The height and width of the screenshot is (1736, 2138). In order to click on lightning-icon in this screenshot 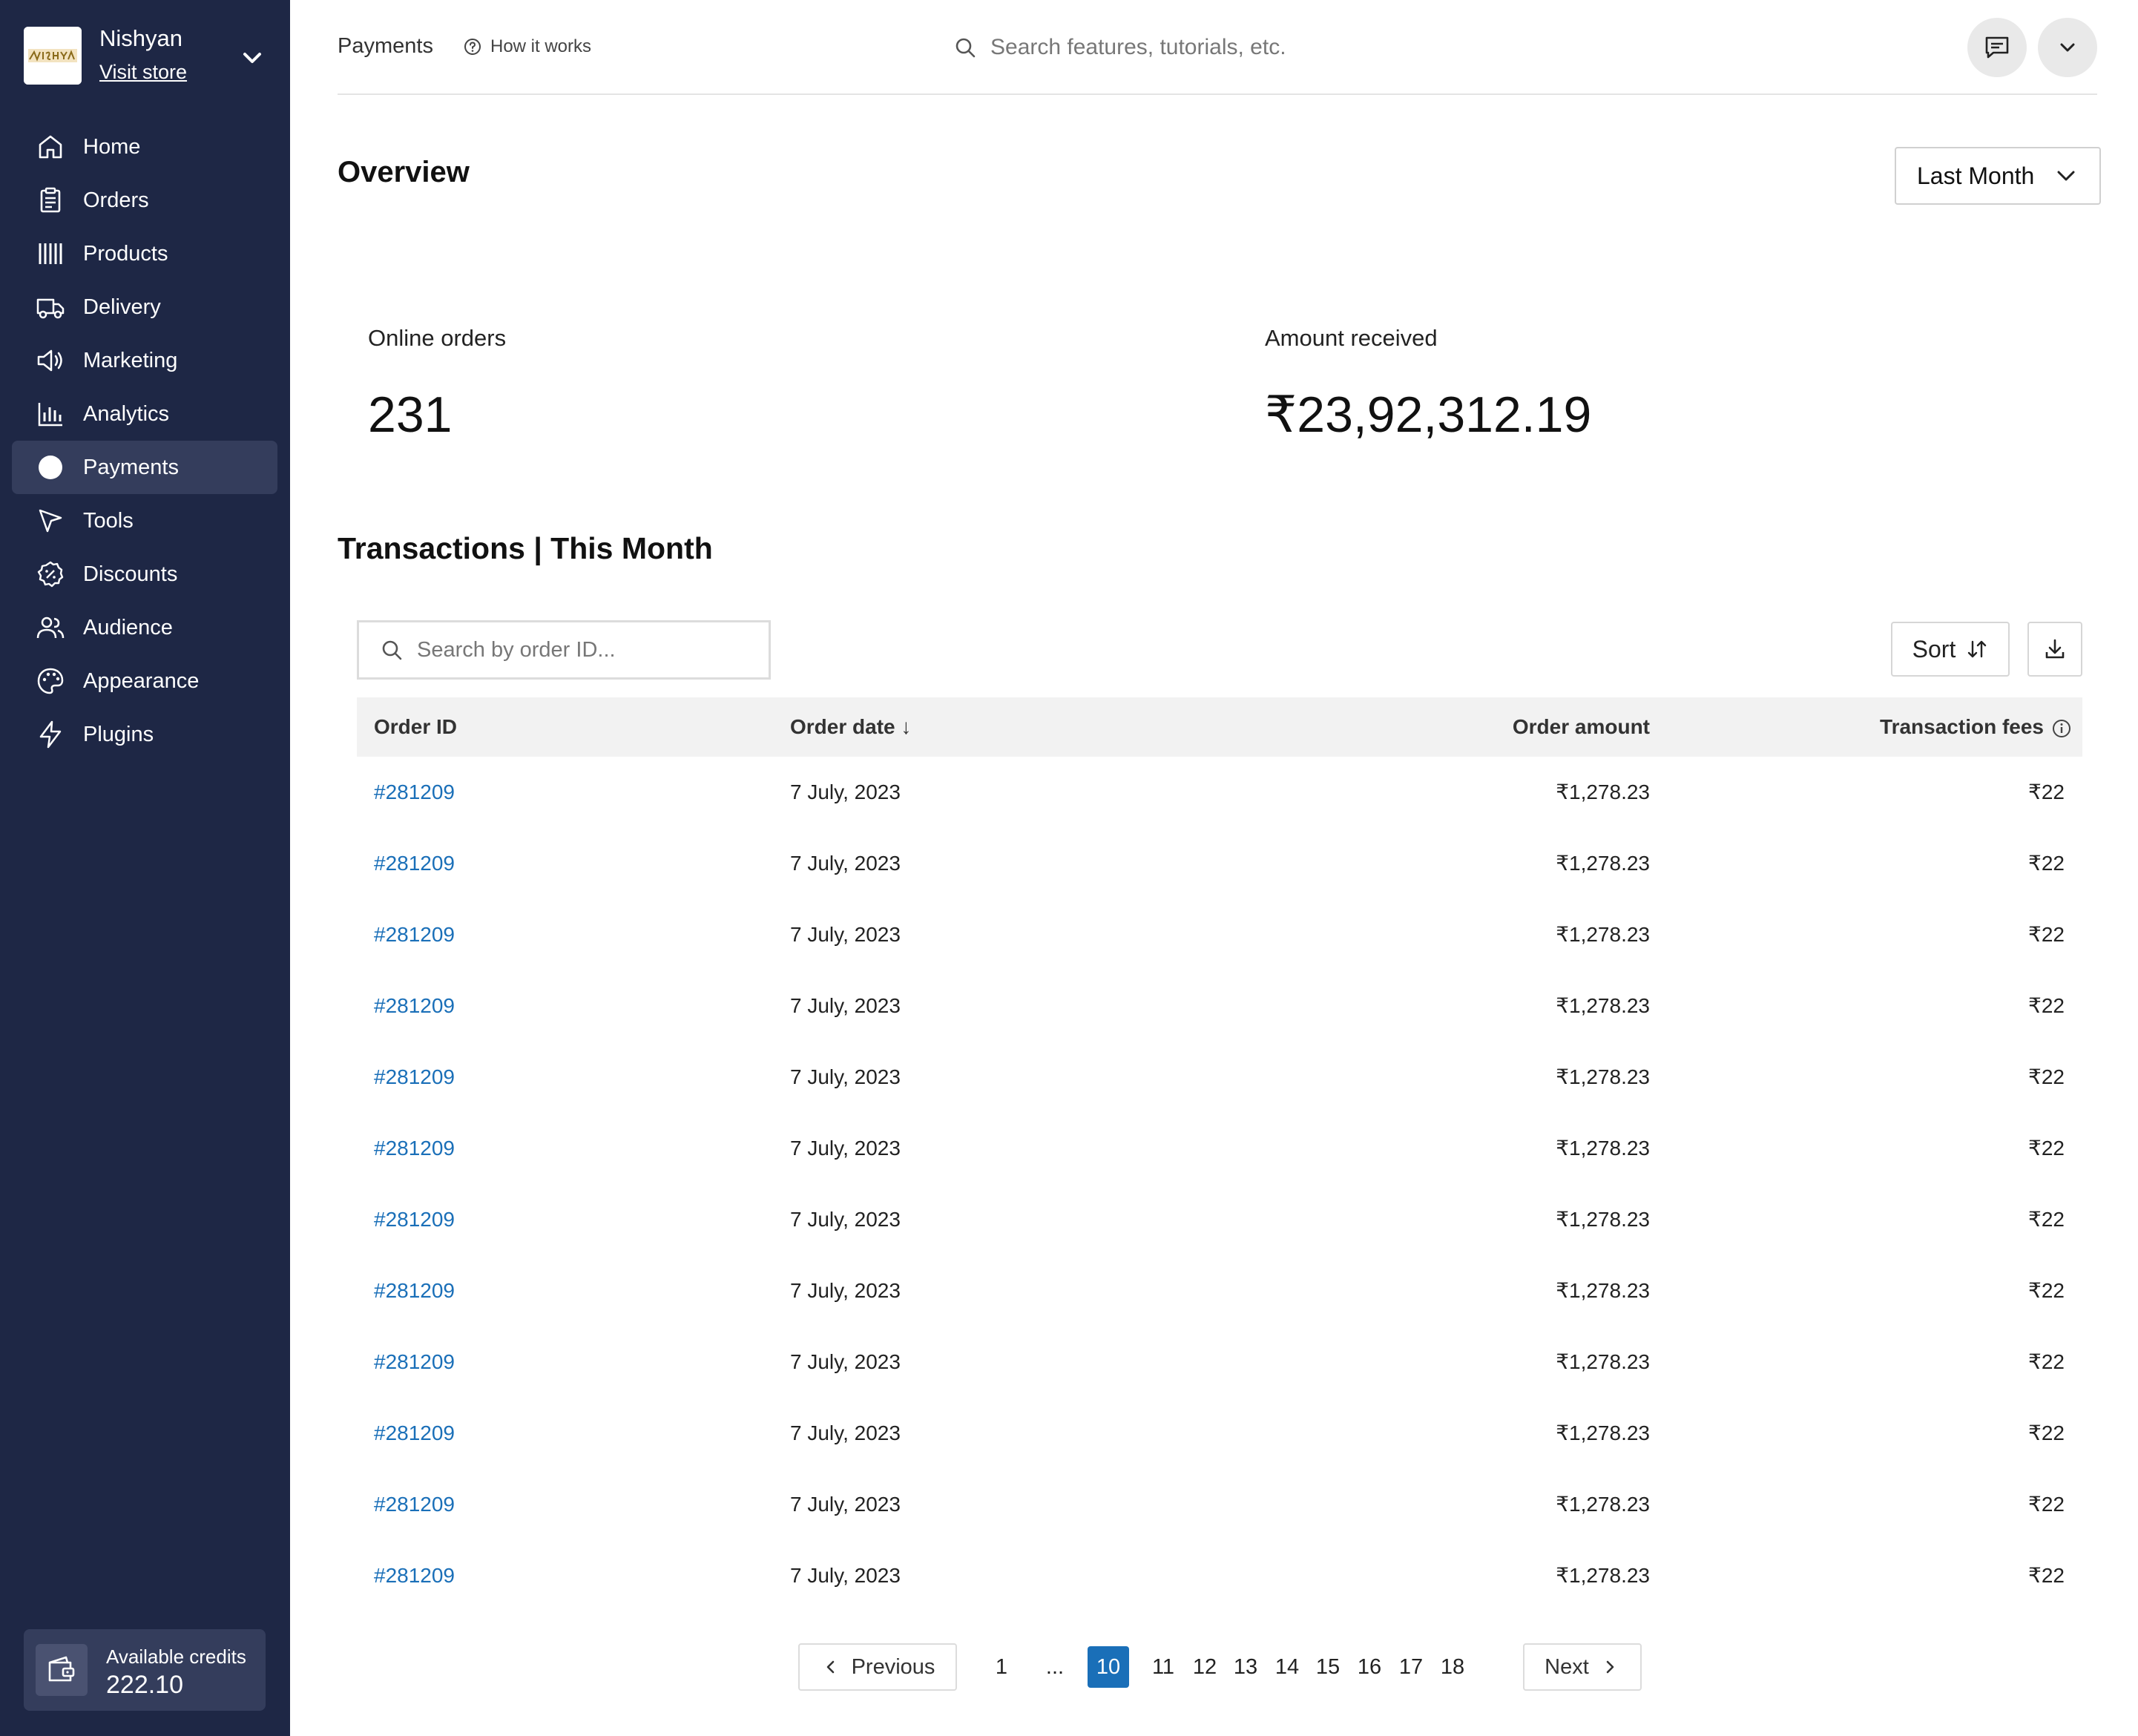, I will do `click(51, 734)`.